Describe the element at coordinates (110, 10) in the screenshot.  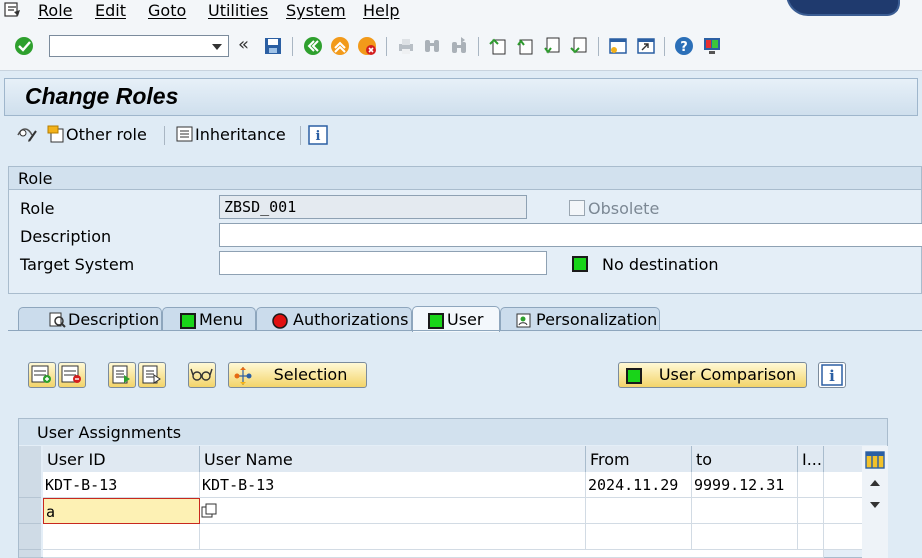
I see `menu-edit: Edit` at that location.